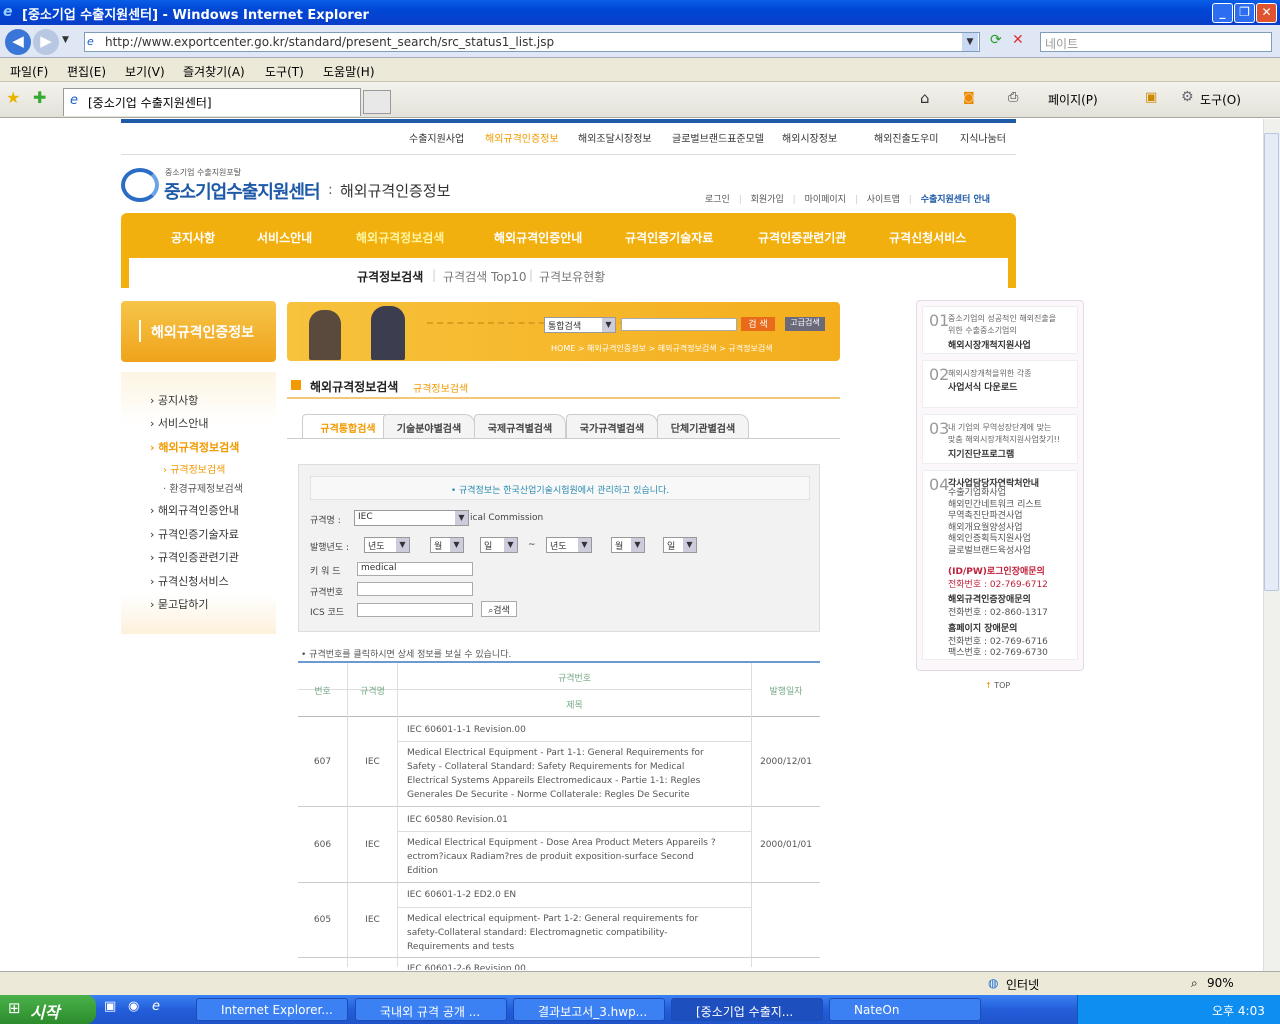 The width and height of the screenshot is (1280, 1024). Describe the element at coordinates (983, 137) in the screenshot. I see `topnav-knowledge: 지식나눔터` at that location.